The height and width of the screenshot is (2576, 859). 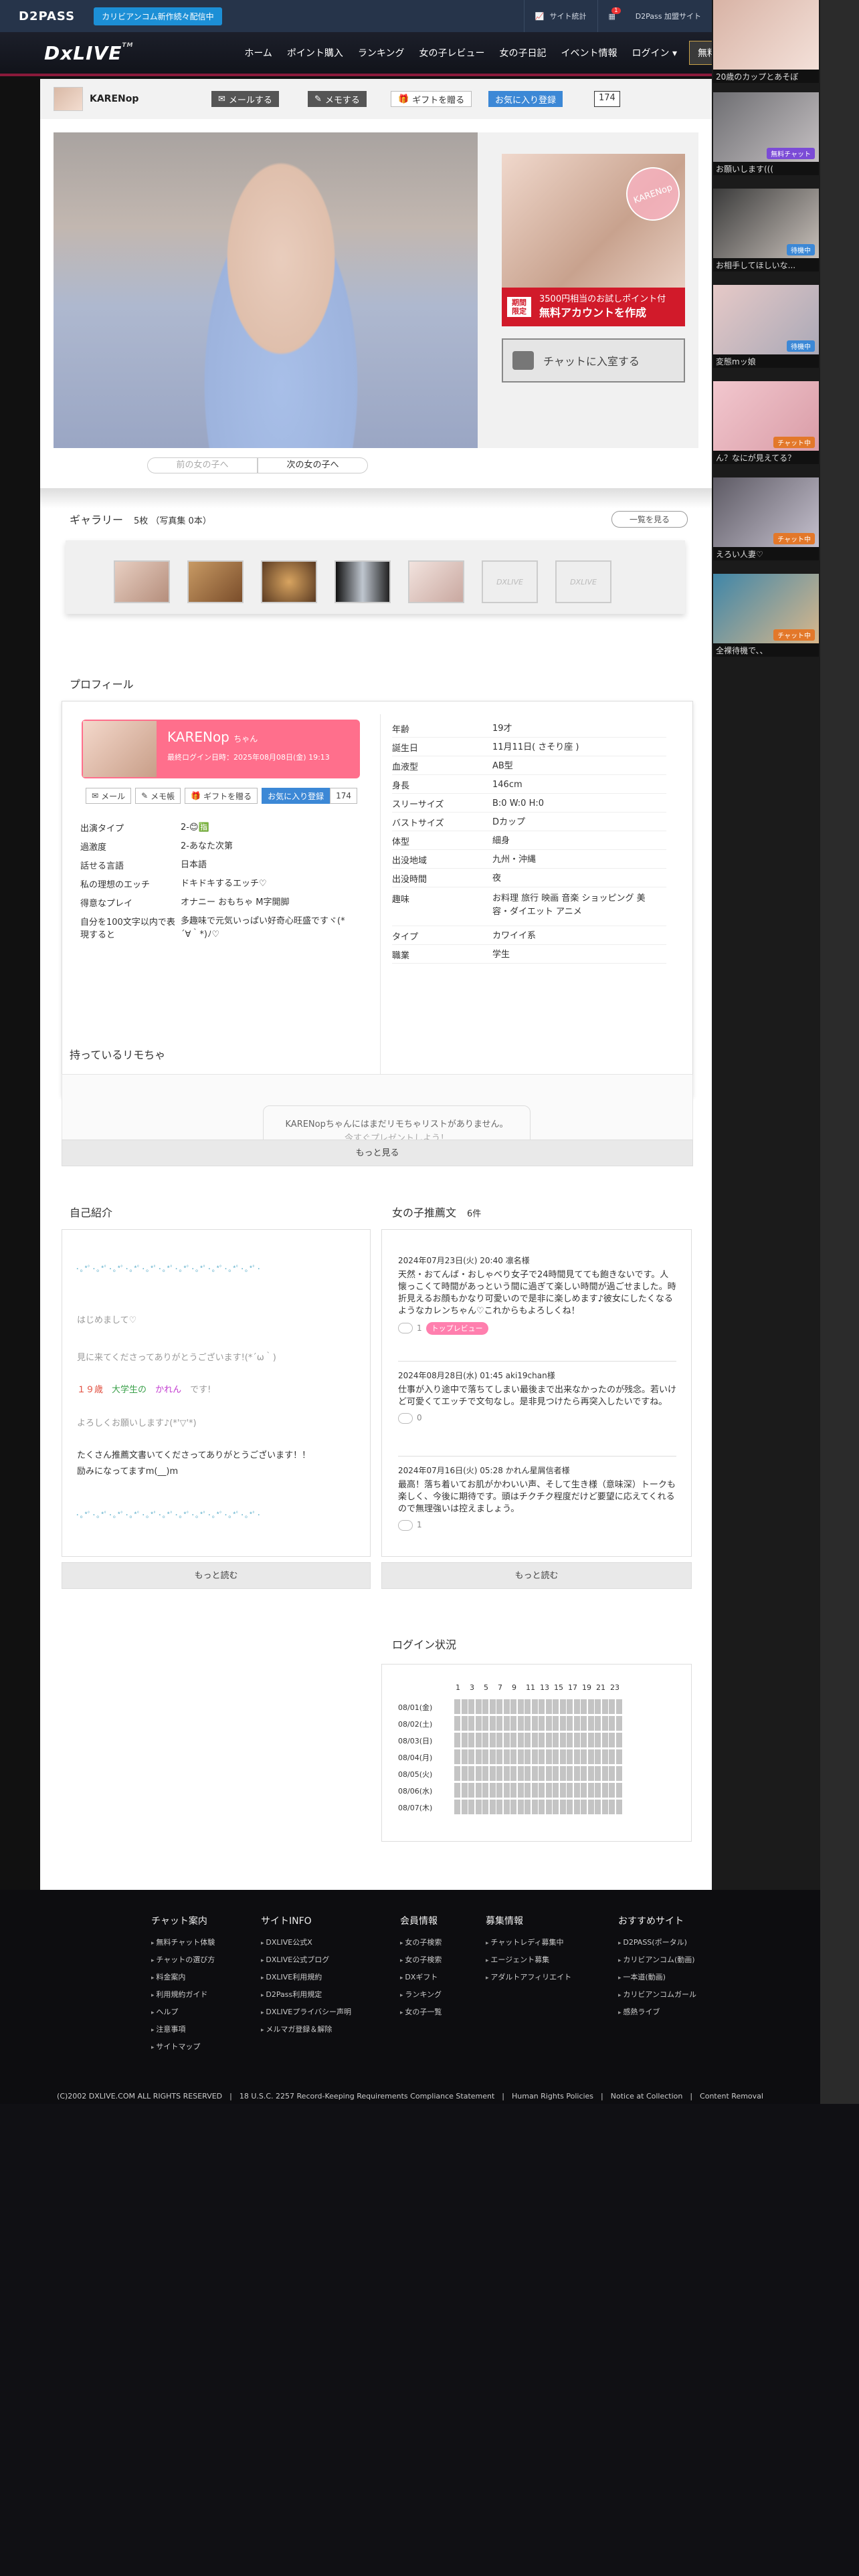 I want to click on rec-more-button: もっと読む, so click(x=536, y=1575).